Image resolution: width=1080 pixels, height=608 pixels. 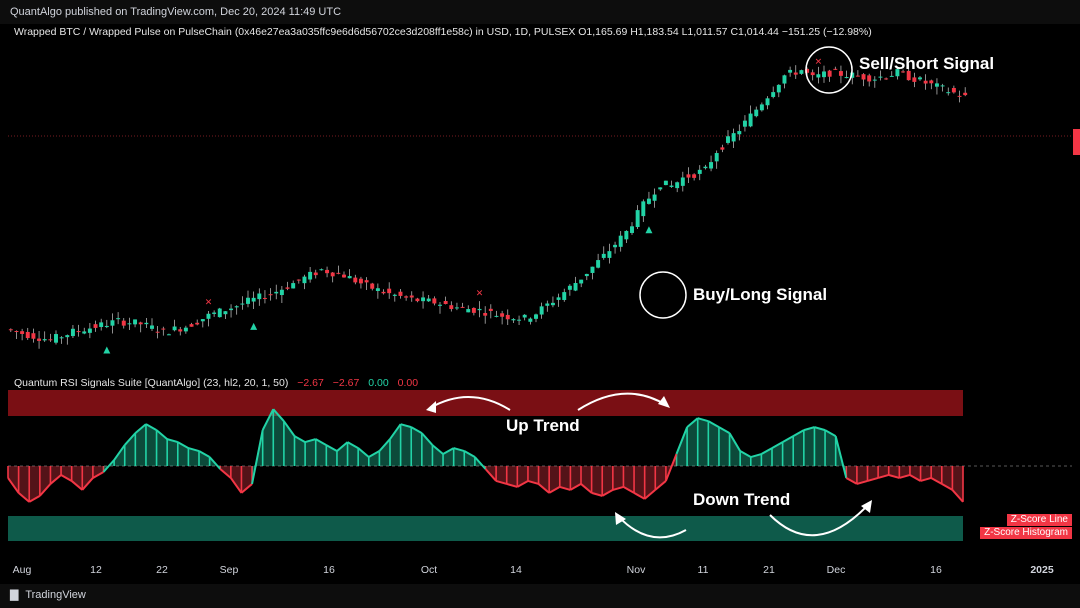 What do you see at coordinates (229, 570) in the screenshot?
I see `x-tick-label: Sep` at bounding box center [229, 570].